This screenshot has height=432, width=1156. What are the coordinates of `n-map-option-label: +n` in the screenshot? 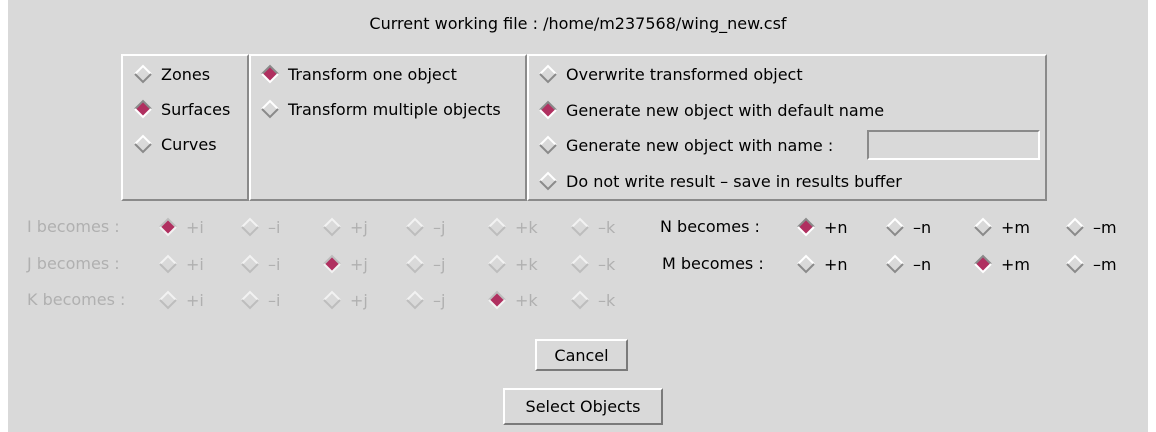 It's located at (836, 227).